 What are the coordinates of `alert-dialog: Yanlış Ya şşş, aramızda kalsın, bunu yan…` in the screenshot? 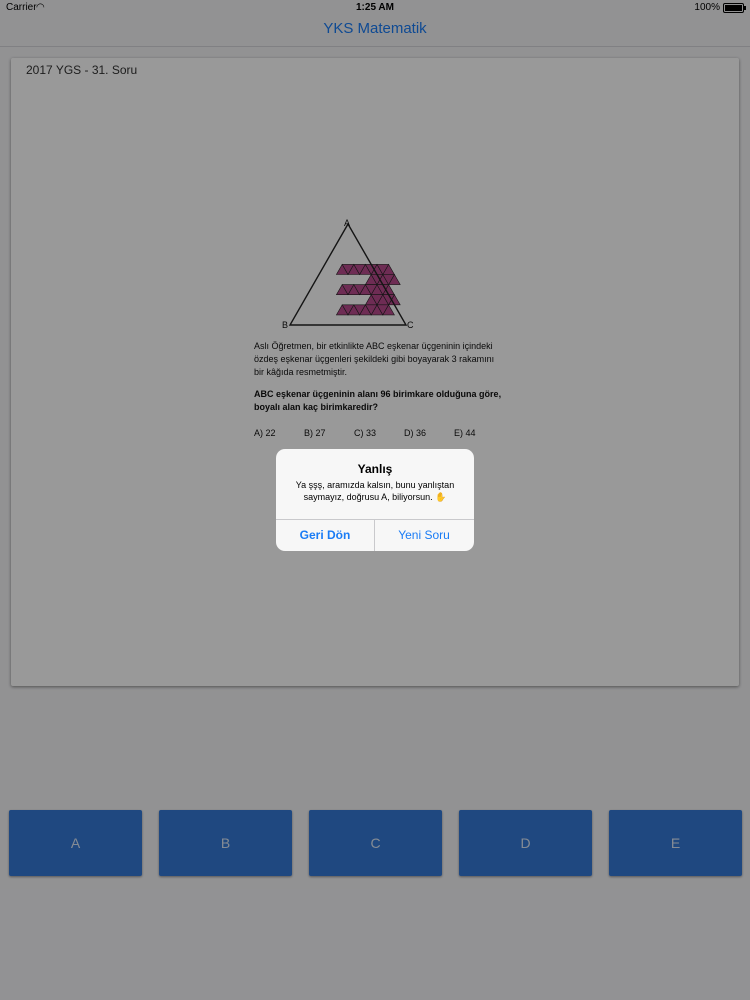 It's located at (375, 500).